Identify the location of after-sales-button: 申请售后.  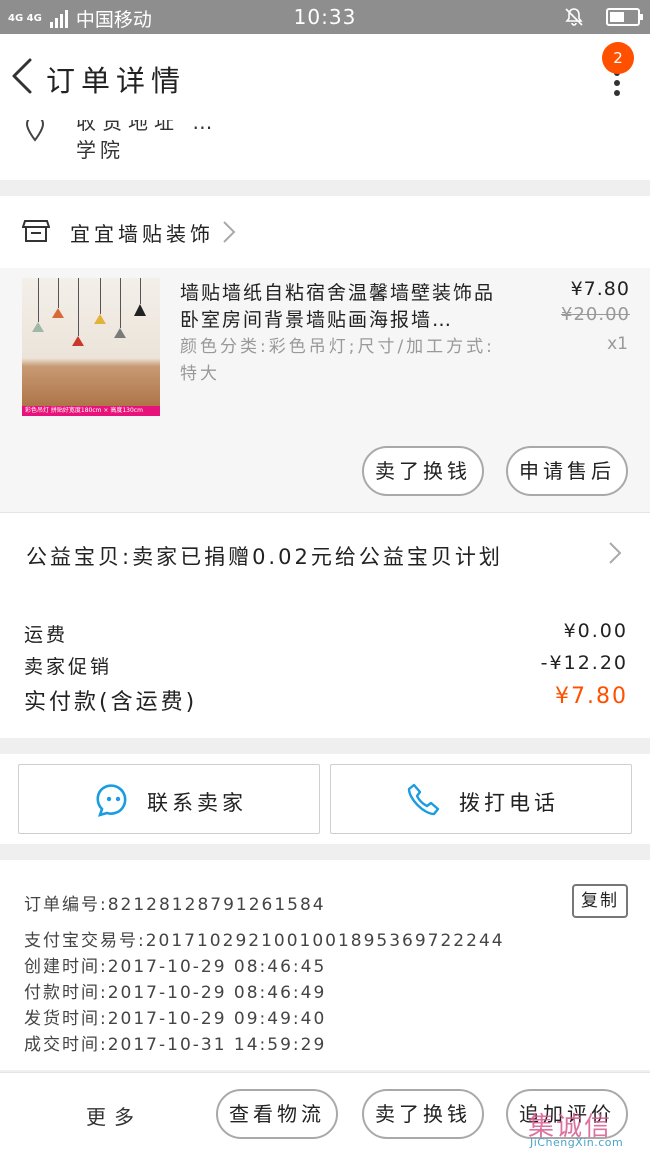
(567, 471).